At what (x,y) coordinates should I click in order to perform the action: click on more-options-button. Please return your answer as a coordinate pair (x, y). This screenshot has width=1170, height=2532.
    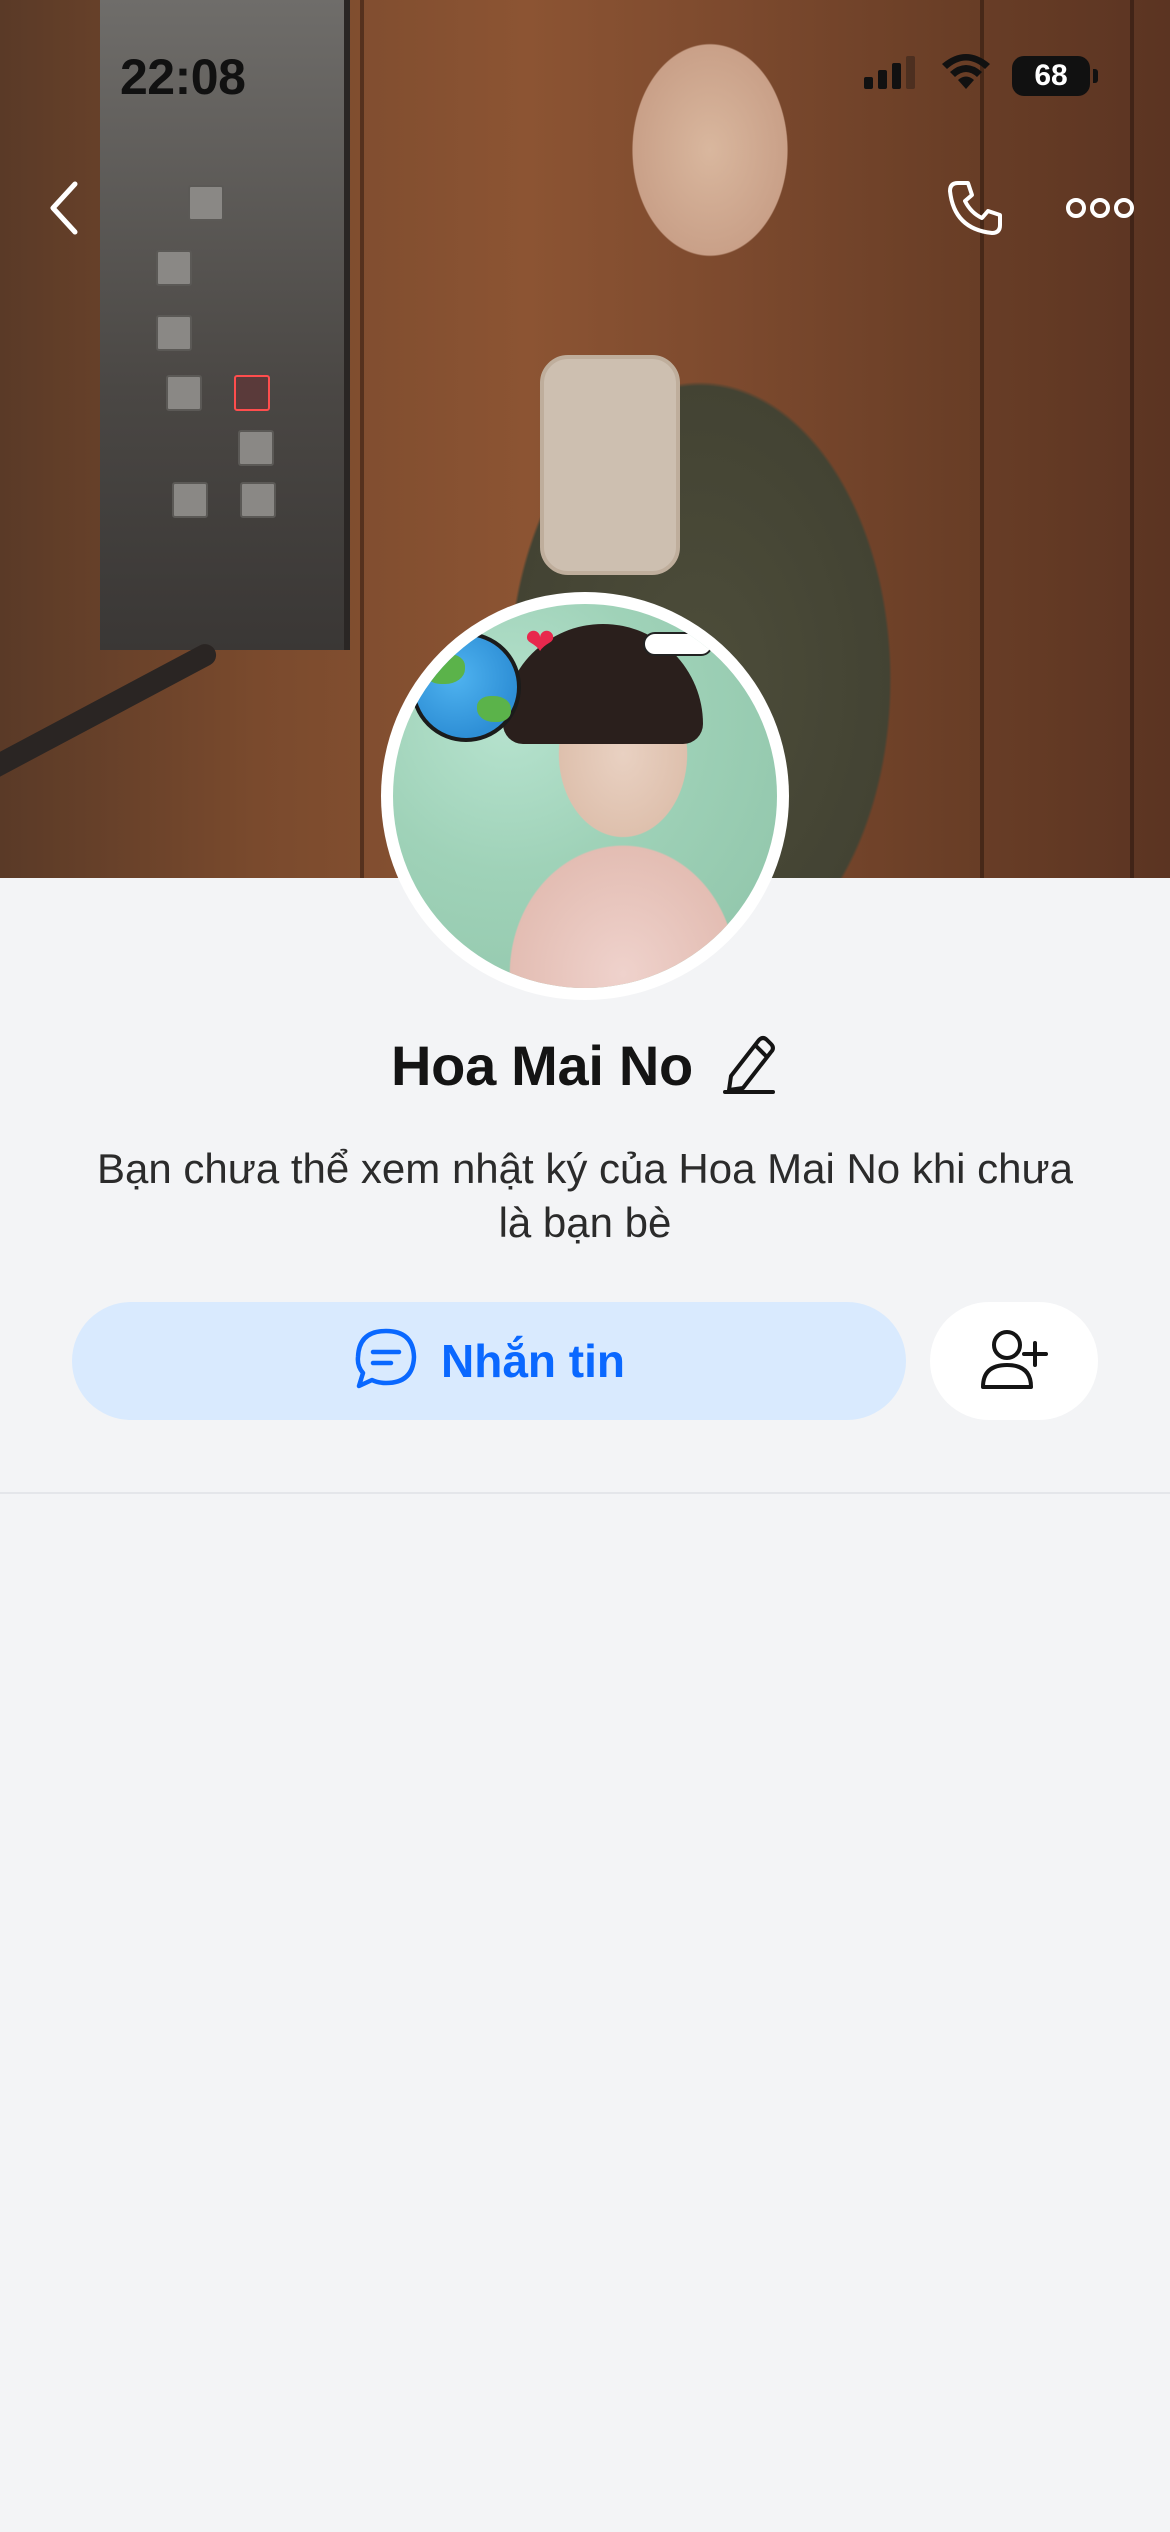
    Looking at the image, I should click on (1100, 210).